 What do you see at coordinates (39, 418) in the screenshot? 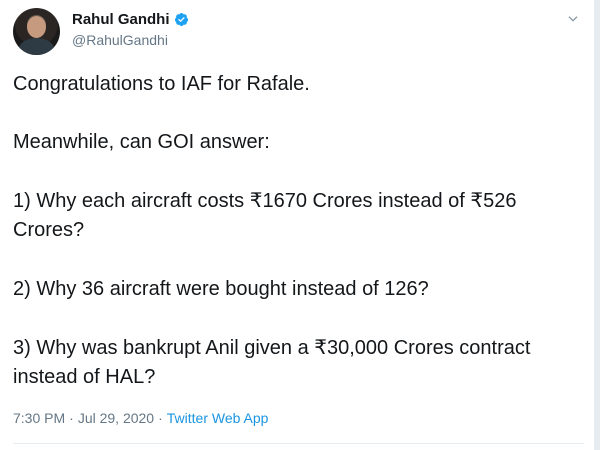
I see `tweet-time: 7:30 PM` at bounding box center [39, 418].